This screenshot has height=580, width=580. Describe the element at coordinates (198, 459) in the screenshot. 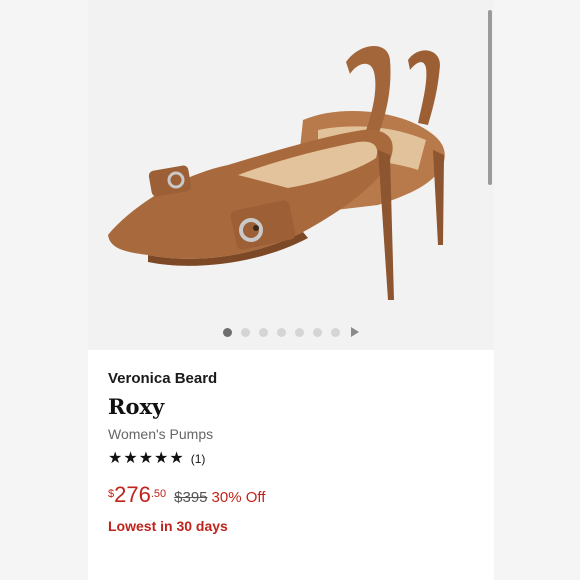

I see `rating-count: (1)` at that location.